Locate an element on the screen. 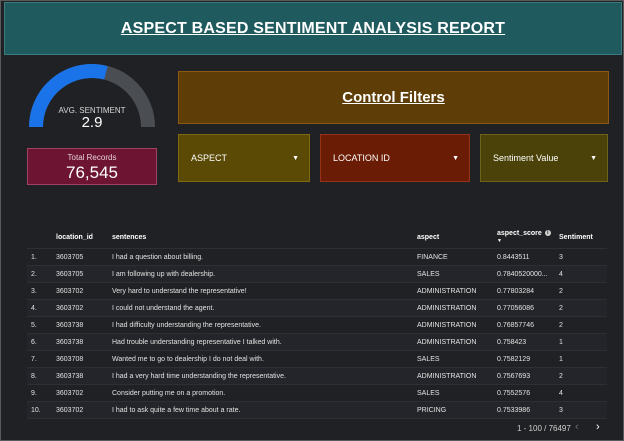 The width and height of the screenshot is (624, 441). row-number-cell: 2. is located at coordinates (39, 274).